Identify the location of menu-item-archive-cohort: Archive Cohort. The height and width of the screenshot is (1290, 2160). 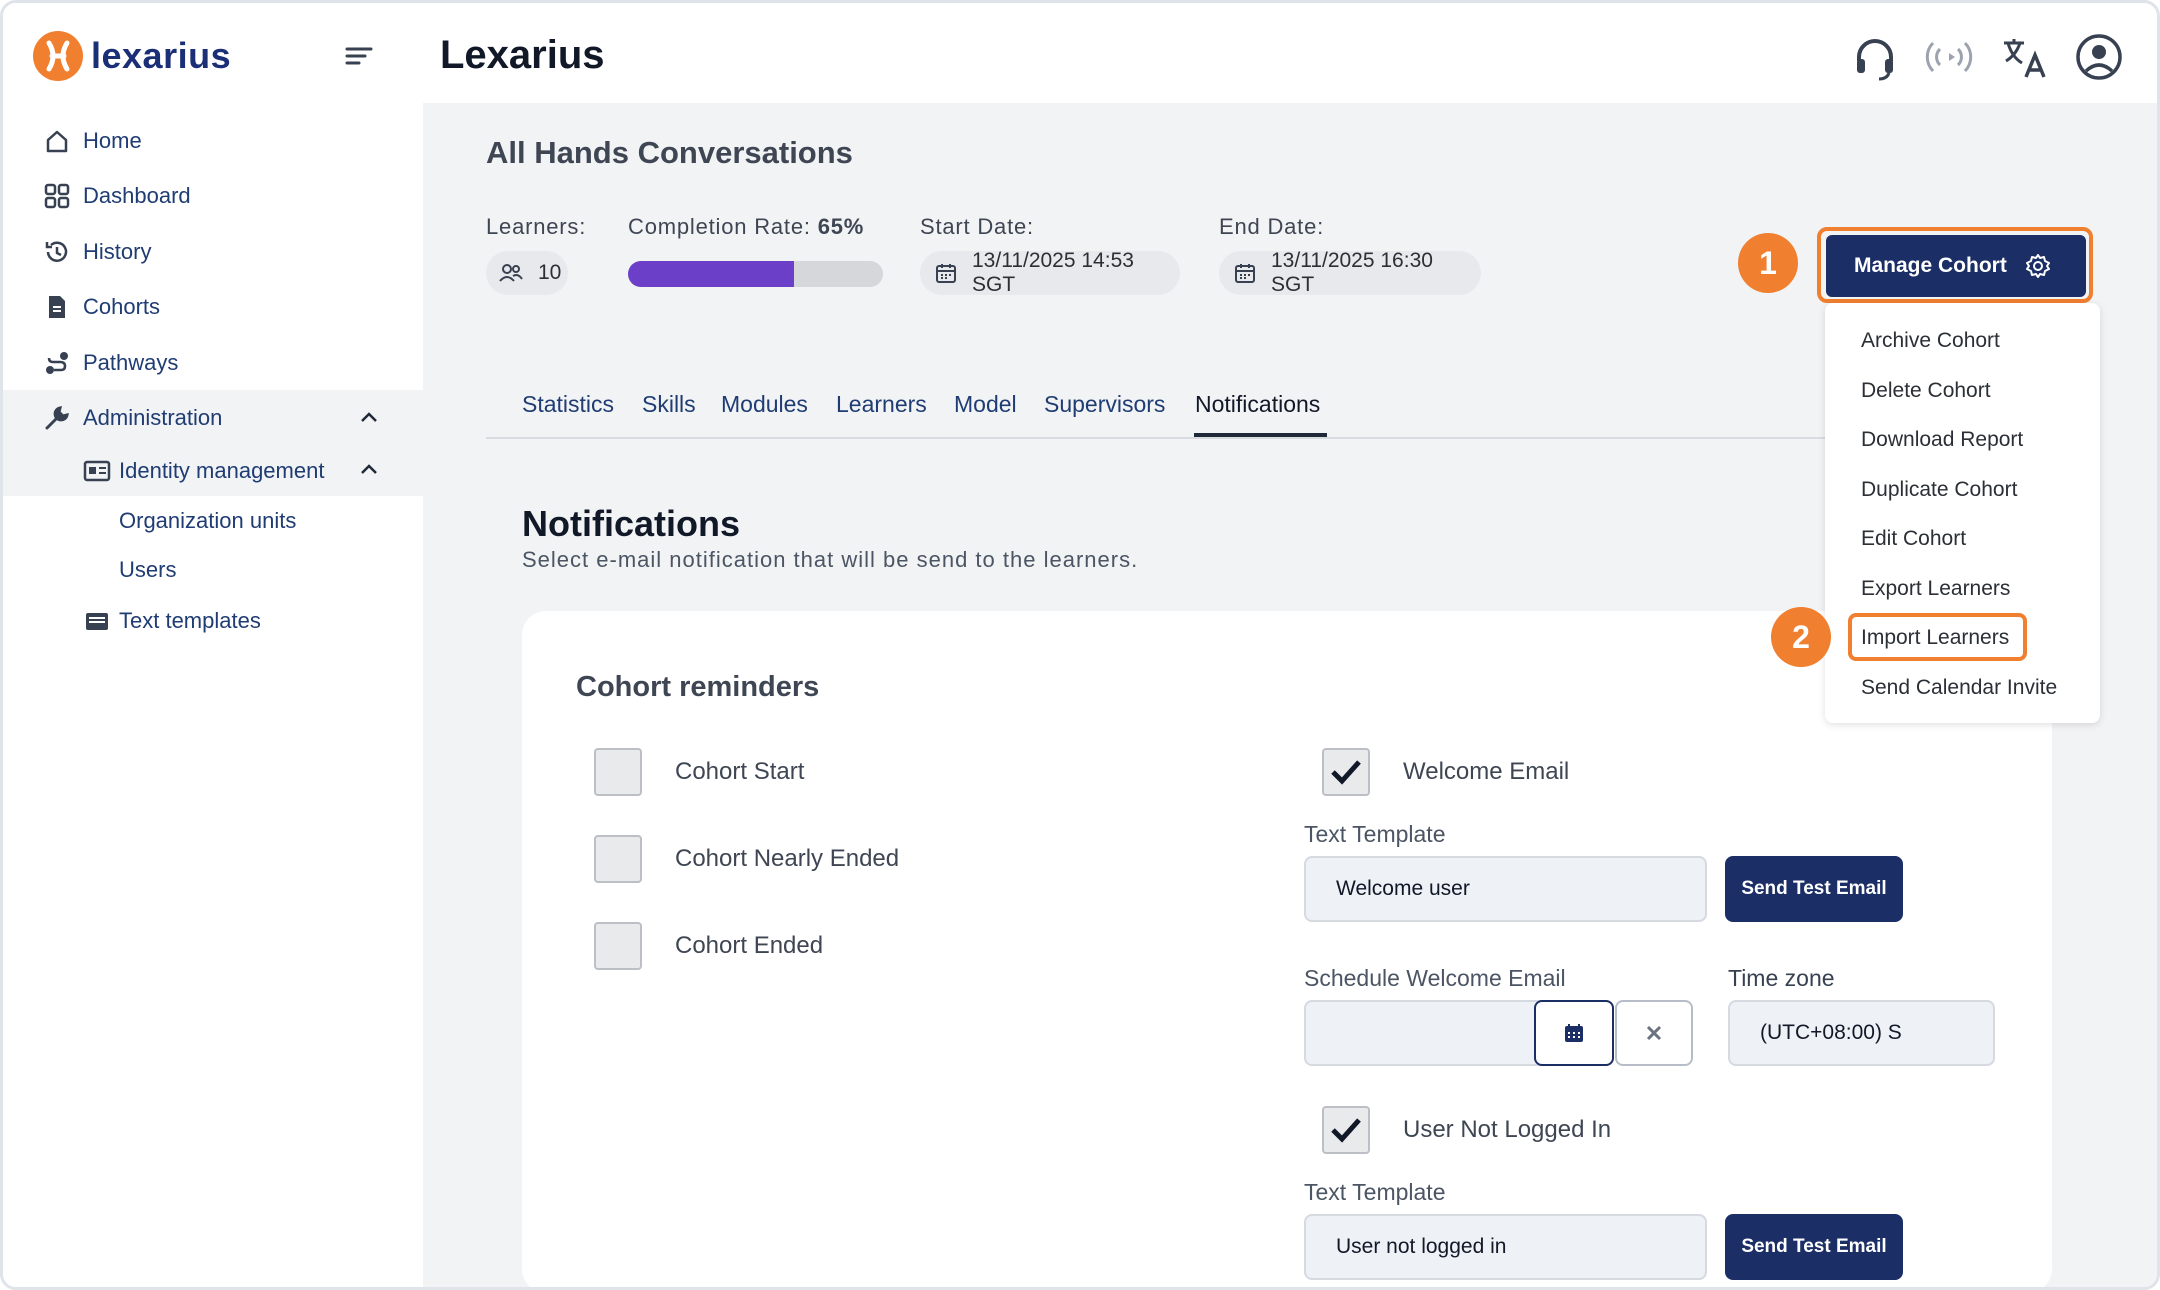
(1930, 341).